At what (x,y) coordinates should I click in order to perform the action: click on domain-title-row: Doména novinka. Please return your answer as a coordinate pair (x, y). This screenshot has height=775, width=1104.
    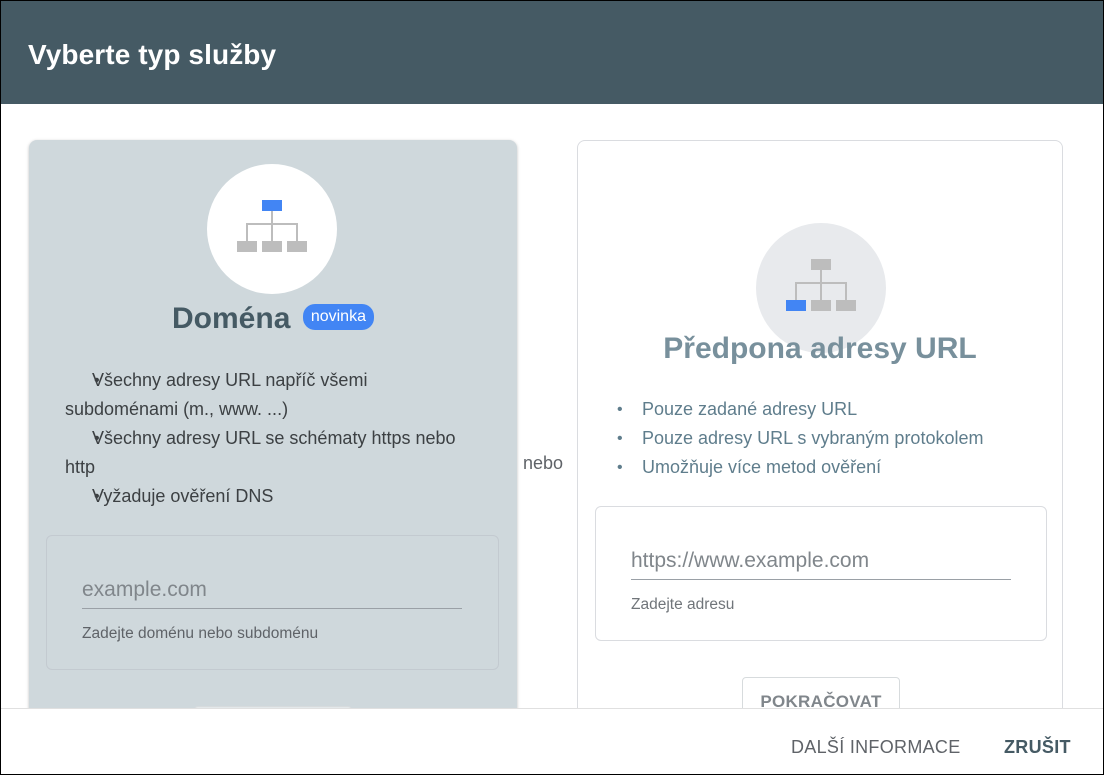
    Looking at the image, I should click on (273, 319).